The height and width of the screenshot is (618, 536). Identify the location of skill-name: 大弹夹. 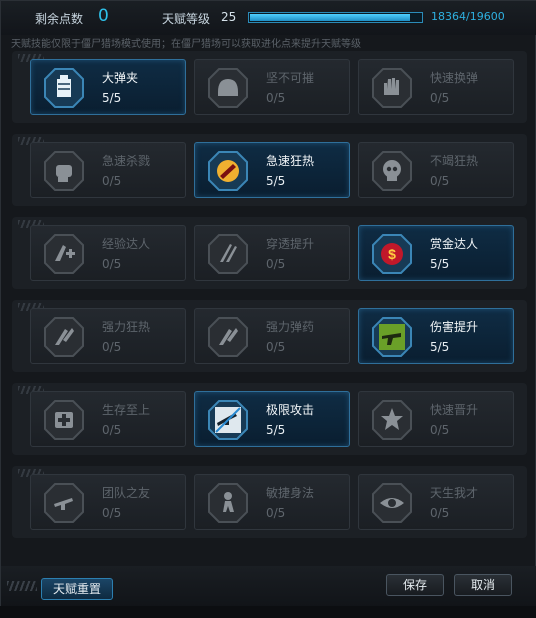
(120, 78).